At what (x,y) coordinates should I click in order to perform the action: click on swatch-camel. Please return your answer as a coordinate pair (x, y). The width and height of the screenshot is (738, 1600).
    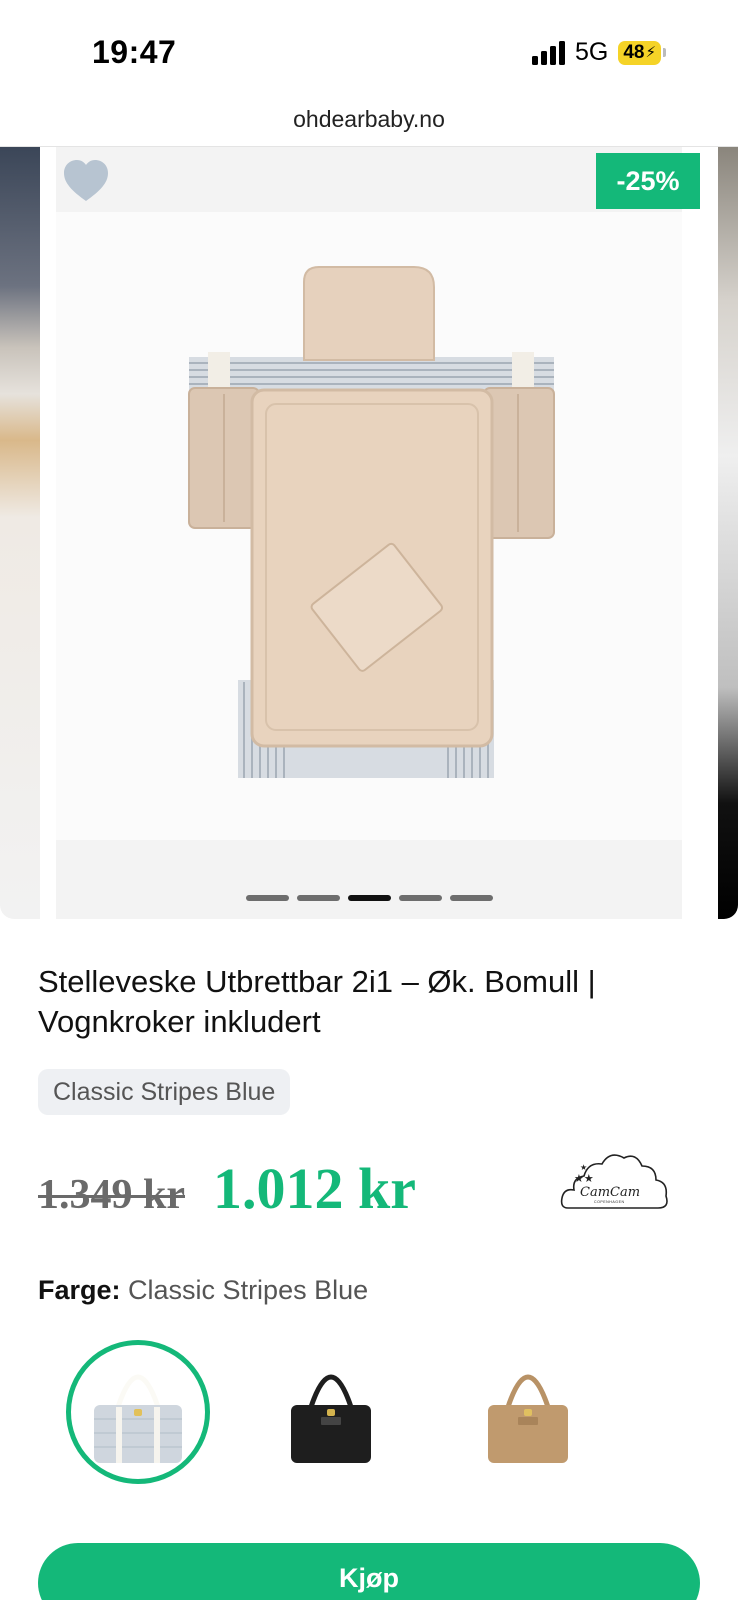
    Looking at the image, I should click on (528, 1412).